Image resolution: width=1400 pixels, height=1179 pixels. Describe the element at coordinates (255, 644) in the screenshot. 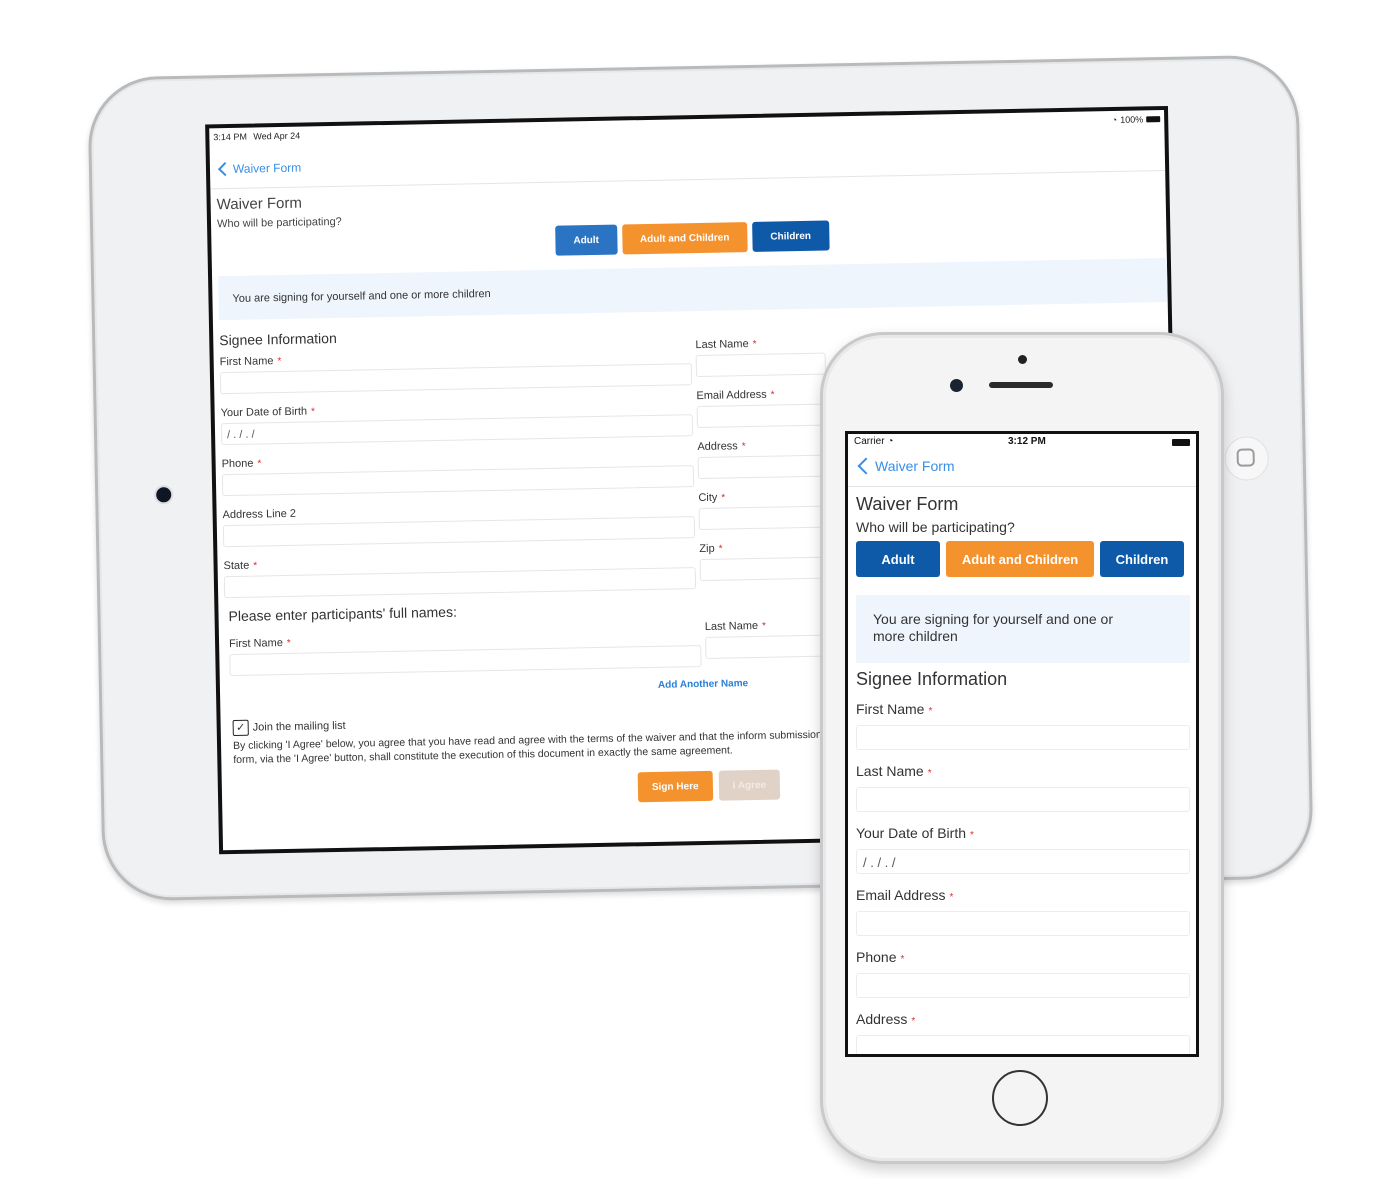

I see `participant-first-name-label: First Name` at that location.